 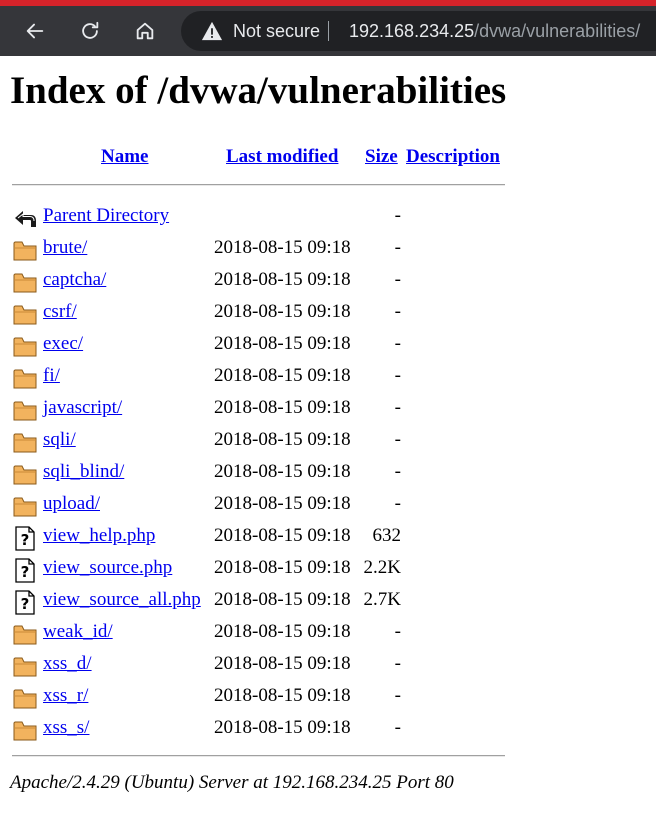 I want to click on list-item: sqli_blind/2018-08-15 09:18 -, so click(x=328, y=473).